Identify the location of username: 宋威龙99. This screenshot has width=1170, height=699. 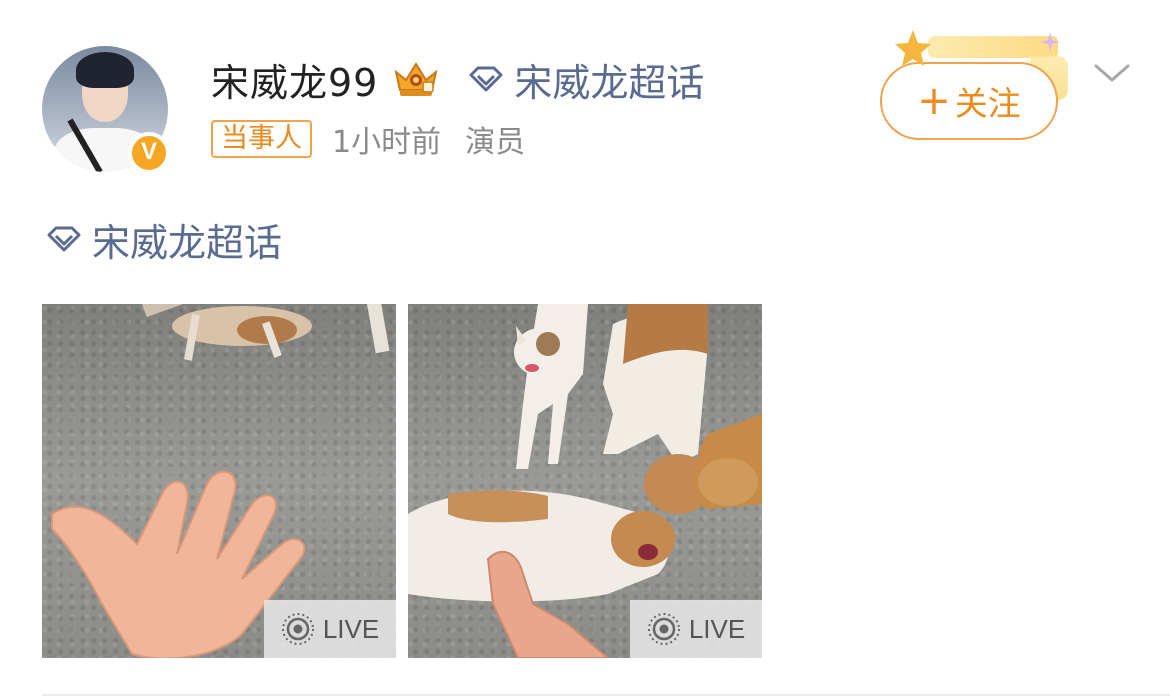
(294, 79).